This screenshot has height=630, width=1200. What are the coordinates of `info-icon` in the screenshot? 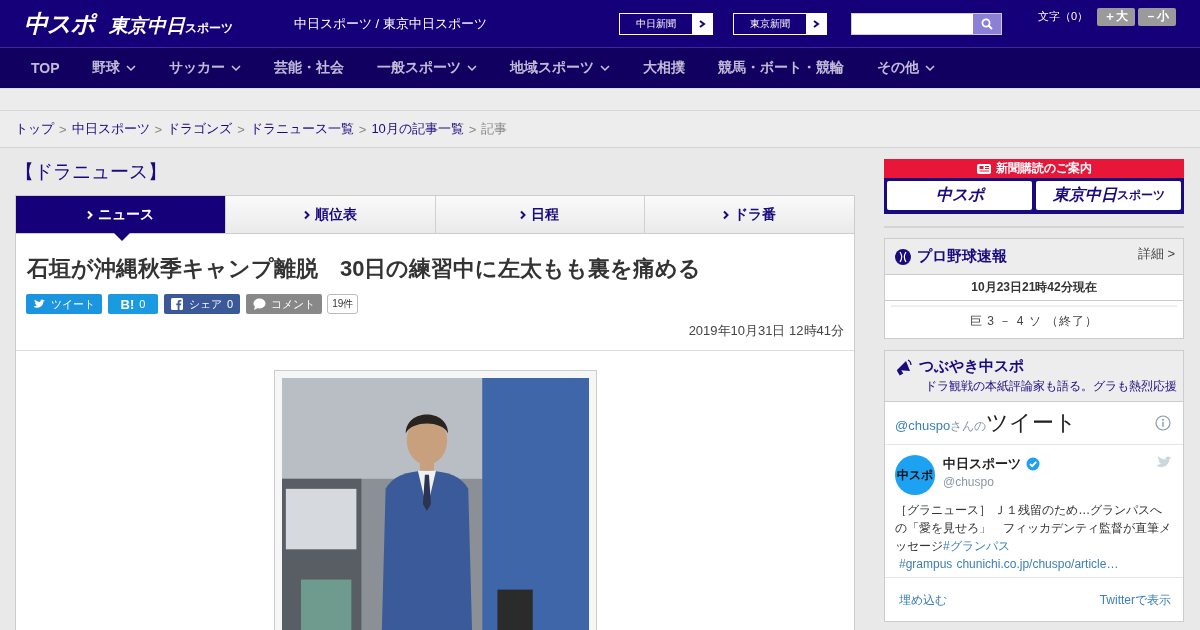 It's located at (1163, 423).